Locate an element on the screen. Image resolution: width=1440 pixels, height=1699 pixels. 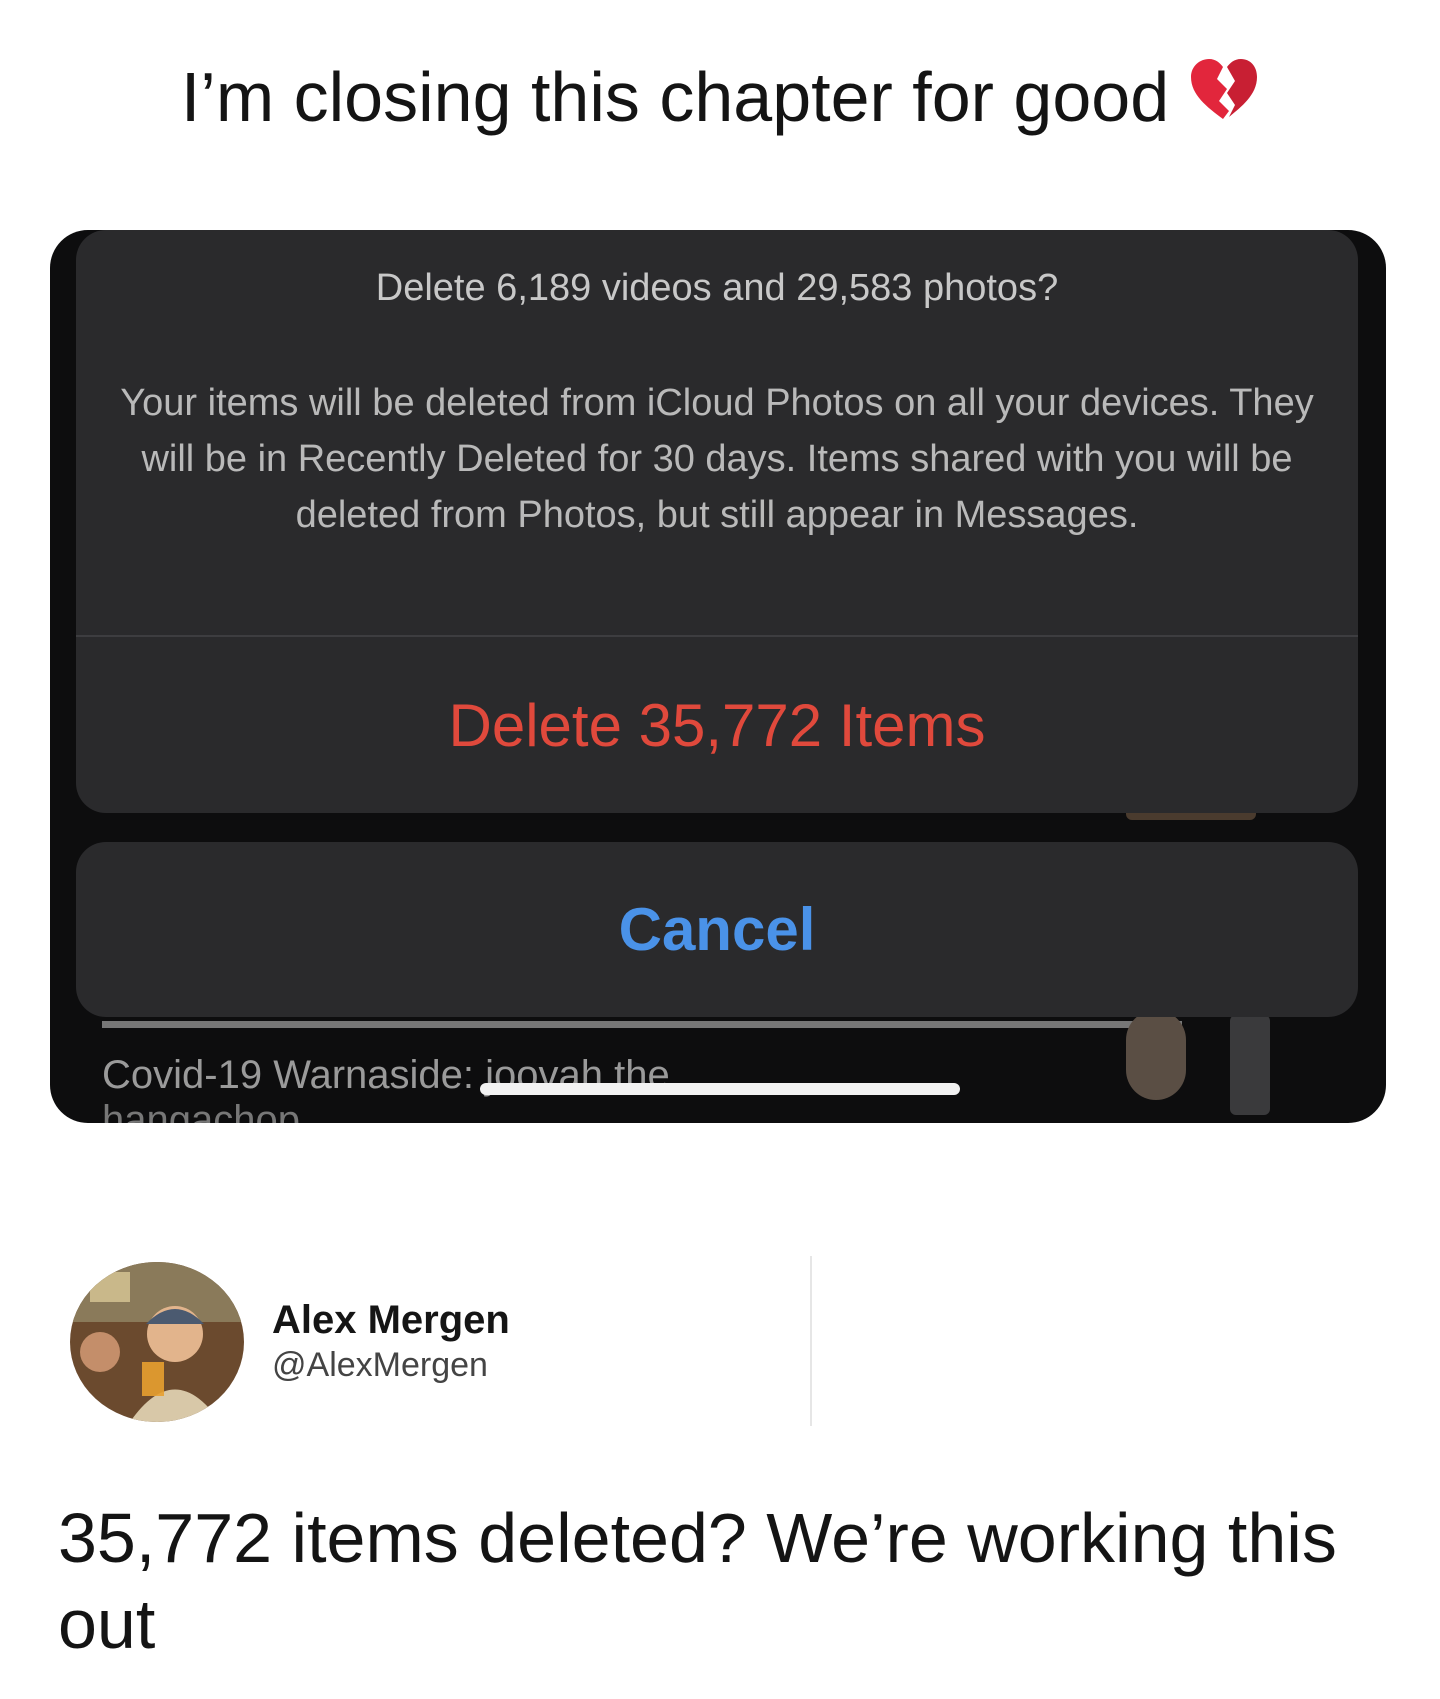
post-title-text: I’m closing this chapter for good is located at coordinates (675, 97).